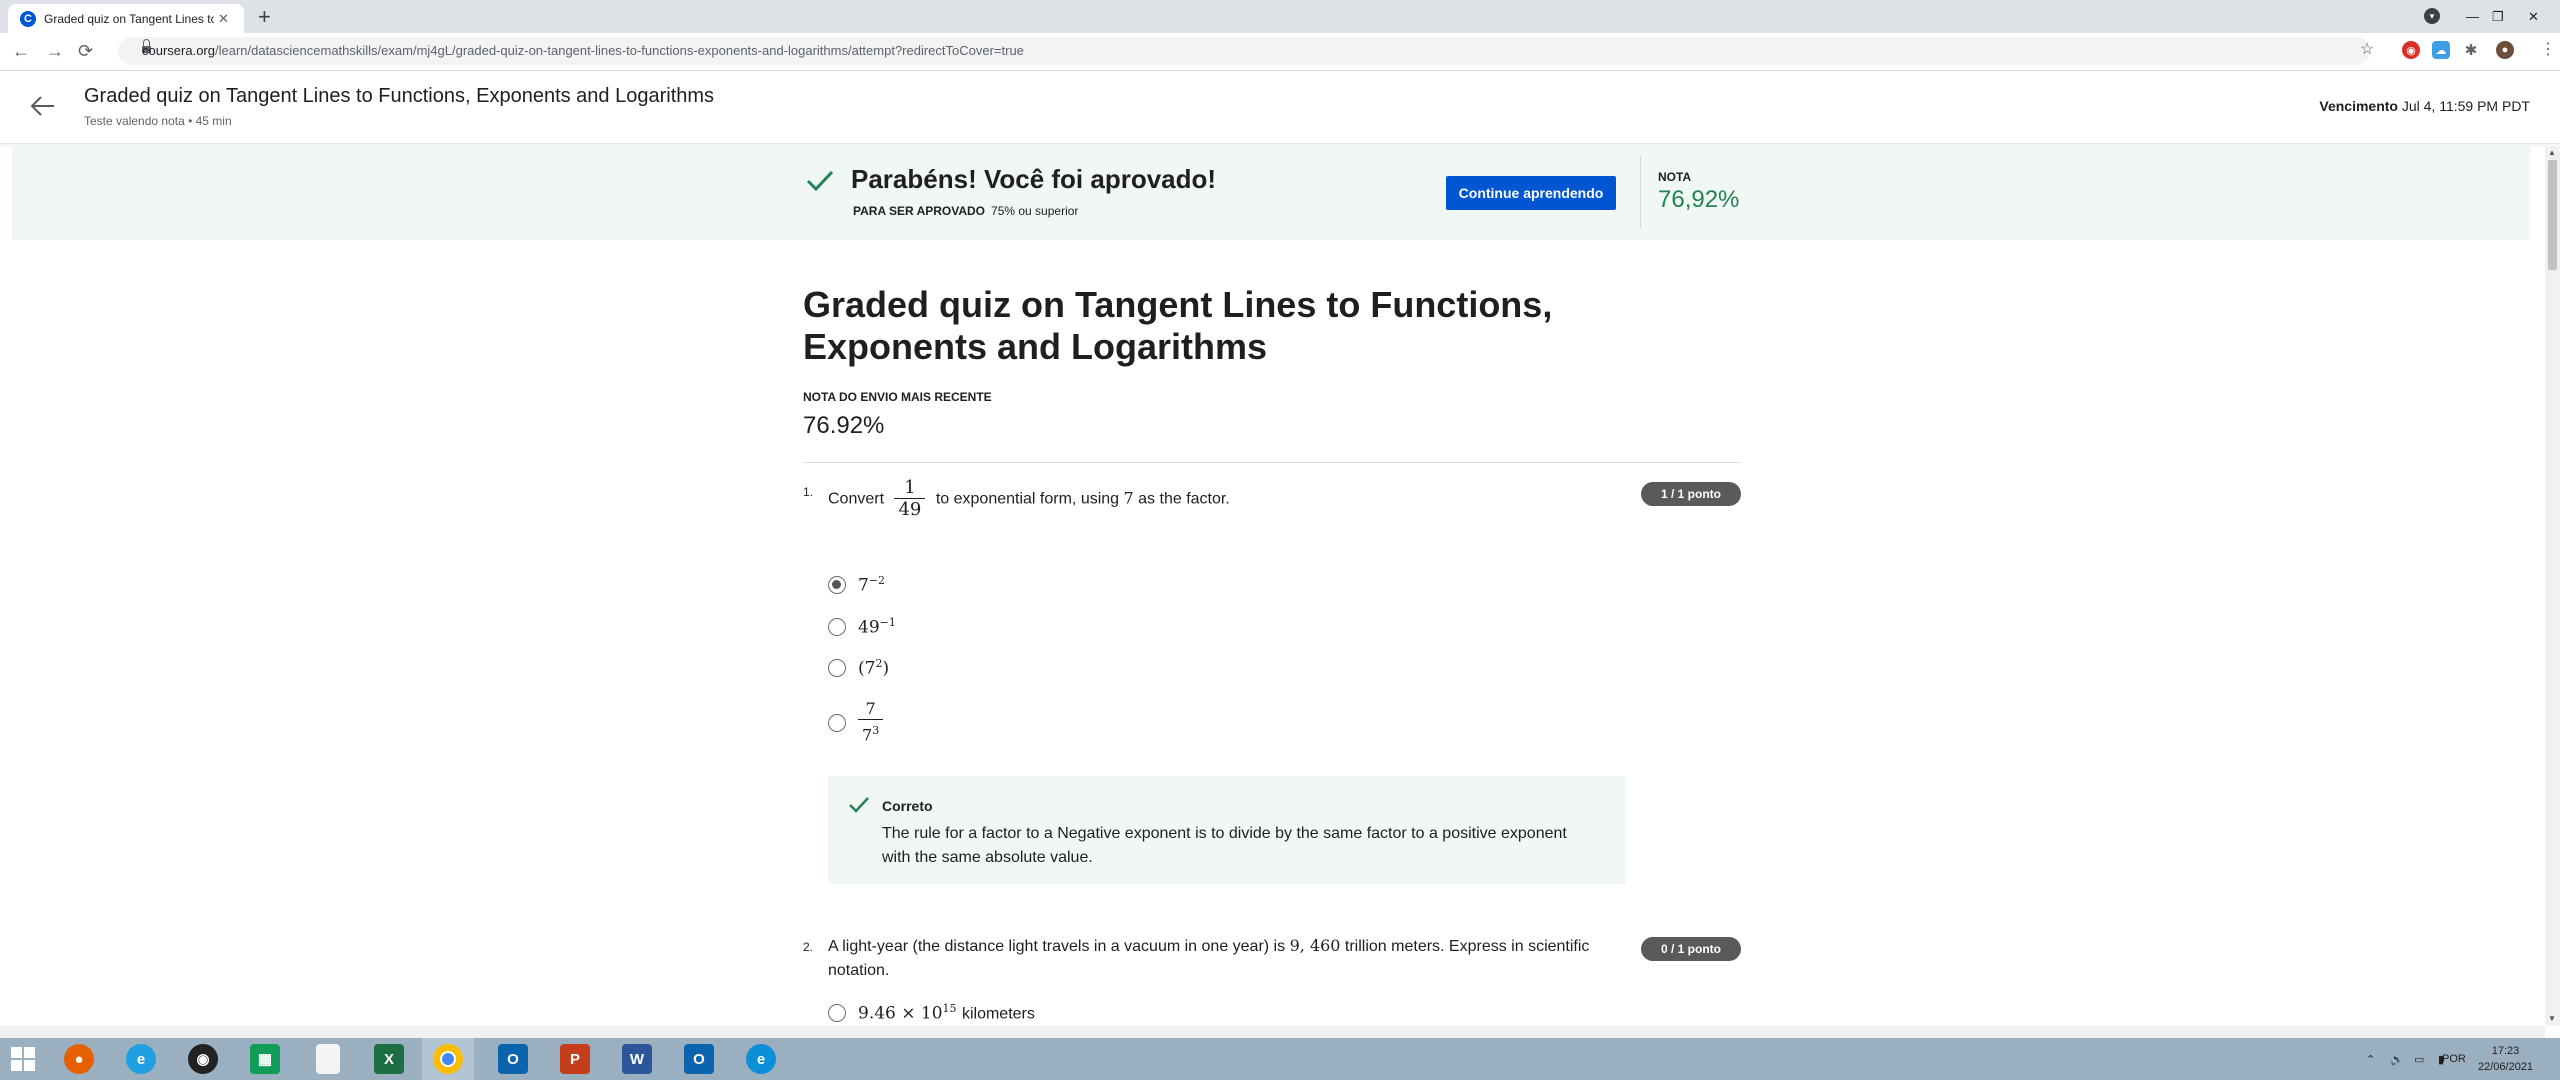  Describe the element at coordinates (2419, 1059) in the screenshot. I see `network-icon: ▭` at that location.